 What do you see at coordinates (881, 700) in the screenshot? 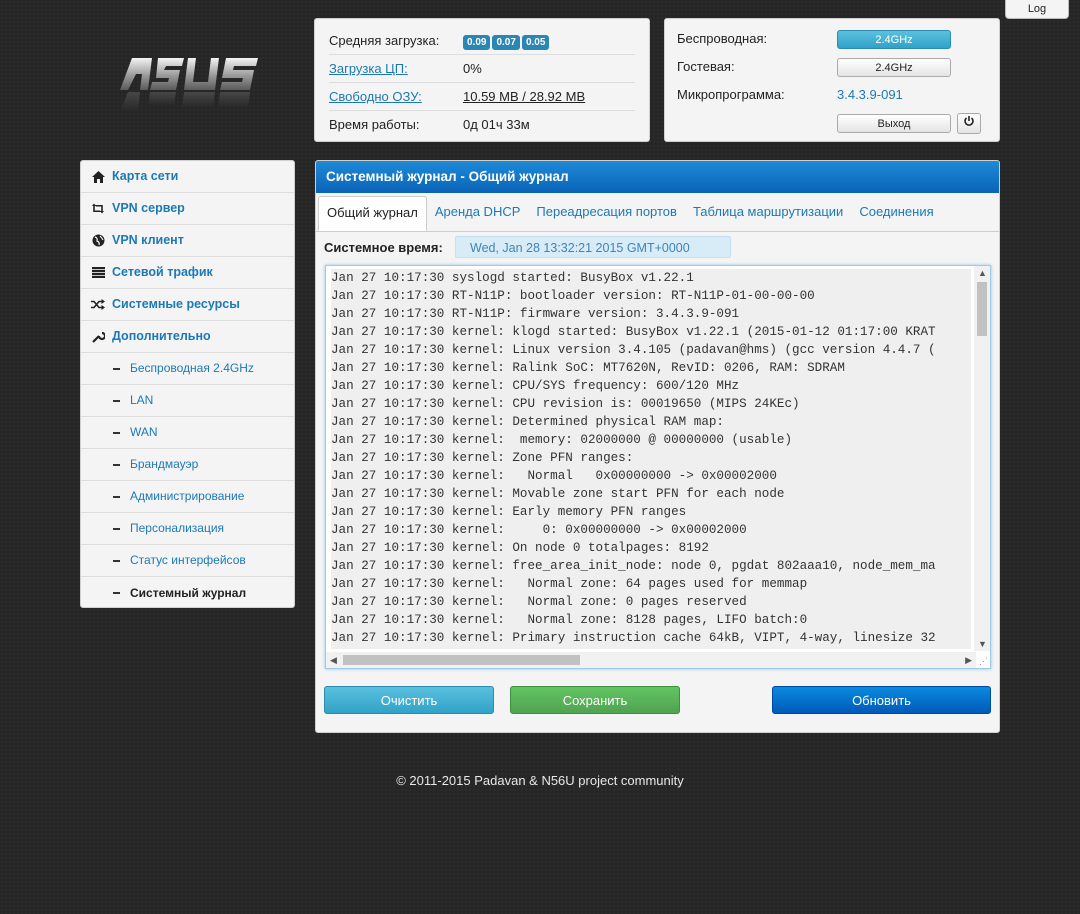
I see `refresh-button: Обновить` at bounding box center [881, 700].